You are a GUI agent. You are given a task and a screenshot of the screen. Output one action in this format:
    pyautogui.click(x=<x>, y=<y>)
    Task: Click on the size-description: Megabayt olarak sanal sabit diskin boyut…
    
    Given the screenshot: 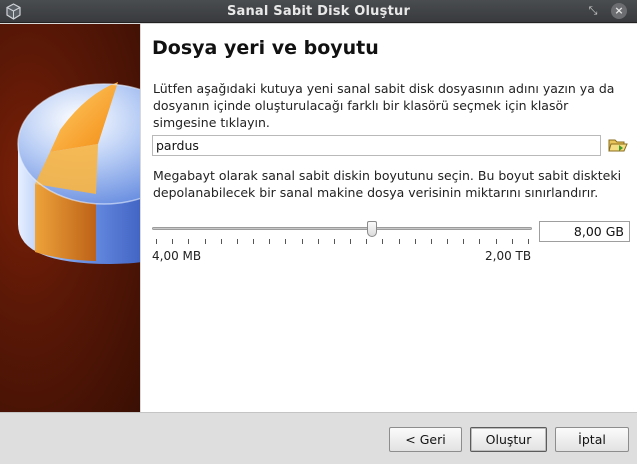 What is the action you would take?
    pyautogui.click(x=387, y=184)
    